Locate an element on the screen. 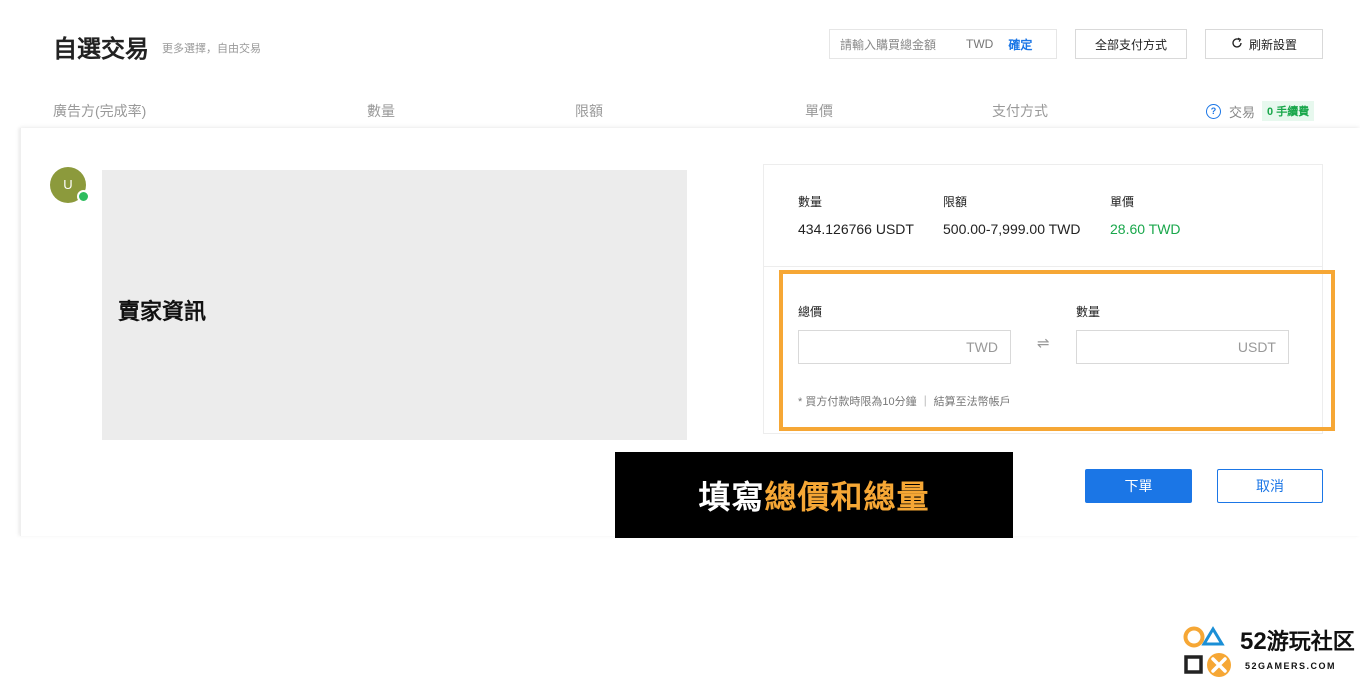 This screenshot has height=684, width=1360. limit-label: 限額 is located at coordinates (955, 202).